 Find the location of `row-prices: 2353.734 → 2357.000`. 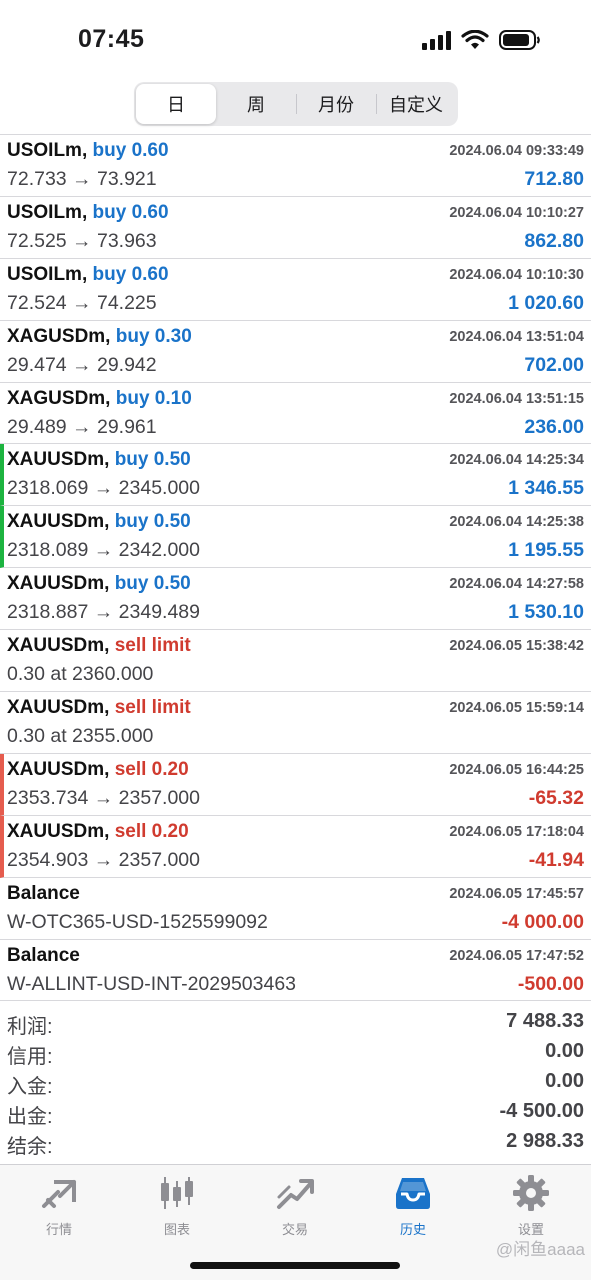

row-prices: 2353.734 → 2357.000 is located at coordinates (104, 797).